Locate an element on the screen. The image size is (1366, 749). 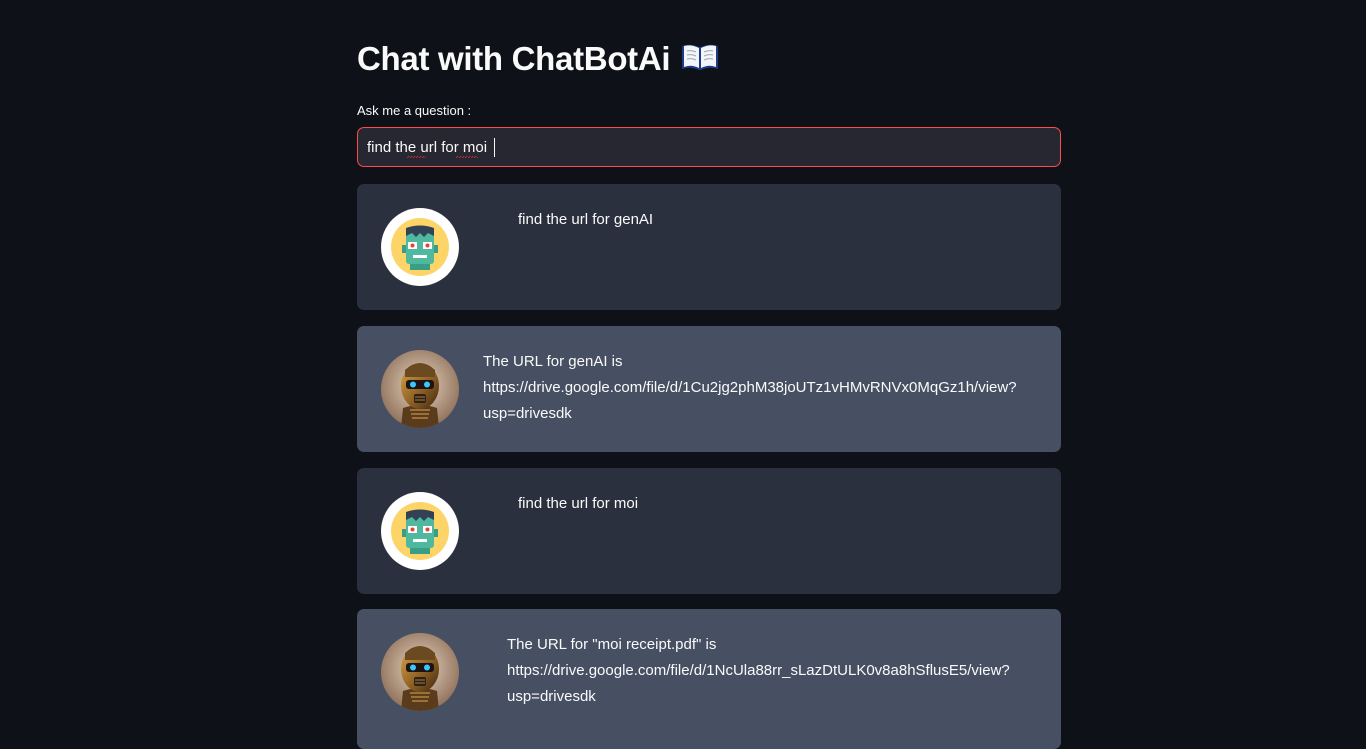
open-book-icon is located at coordinates (700, 61).